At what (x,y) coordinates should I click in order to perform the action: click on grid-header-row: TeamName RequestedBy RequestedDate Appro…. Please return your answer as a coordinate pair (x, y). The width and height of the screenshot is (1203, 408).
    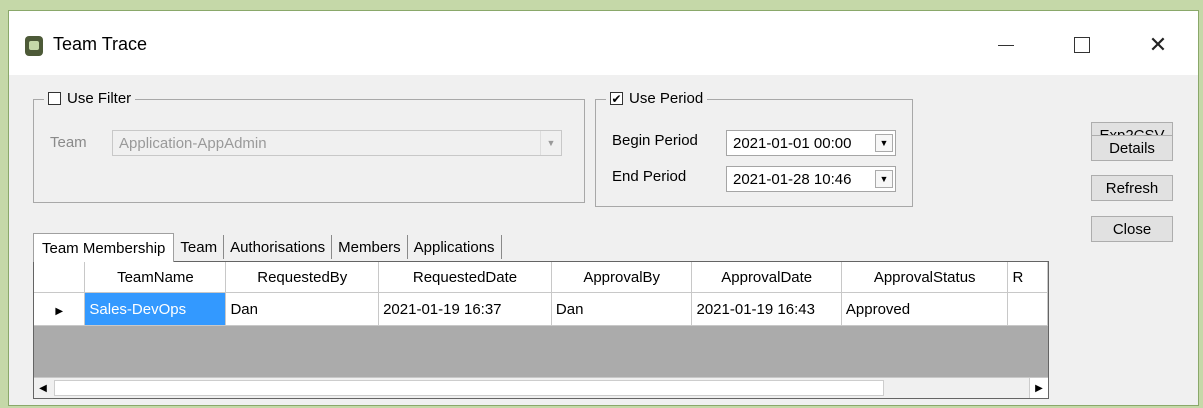
    Looking at the image, I should click on (541, 277).